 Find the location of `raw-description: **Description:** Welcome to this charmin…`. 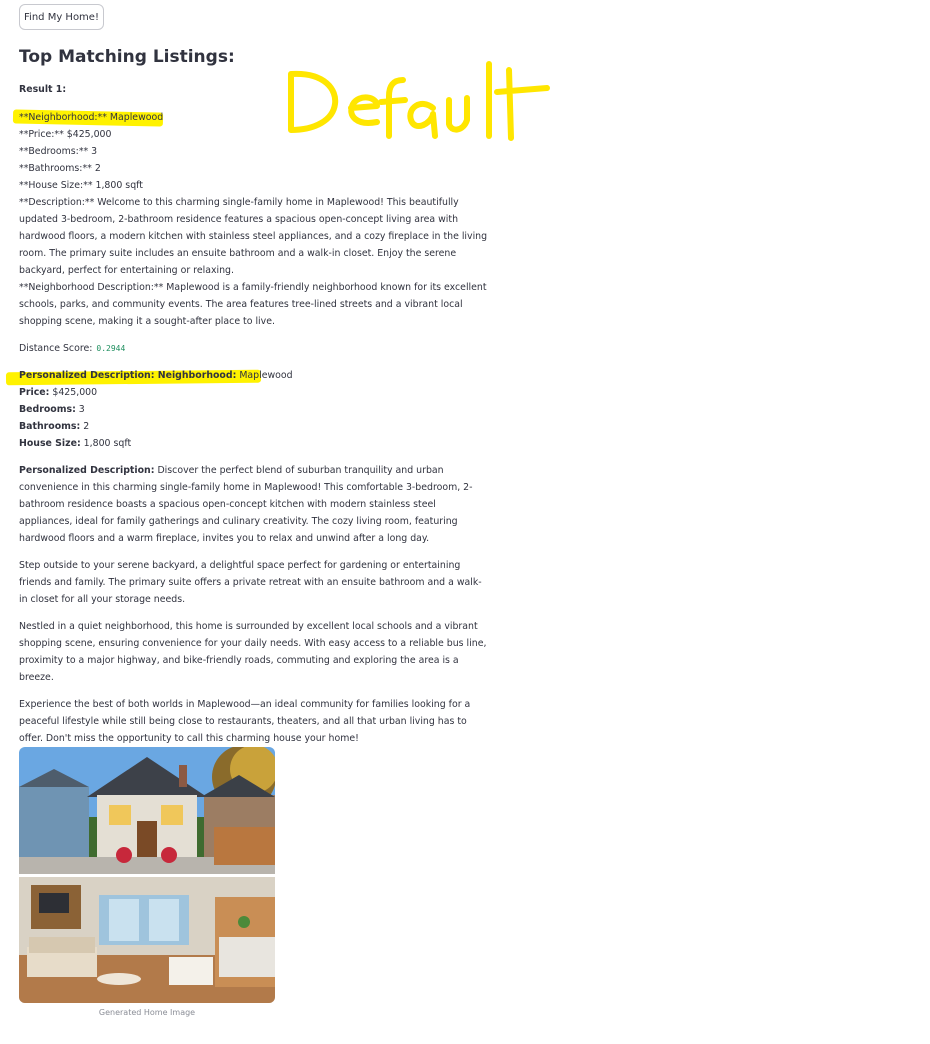

raw-description: **Description:** Welcome to this charmin… is located at coordinates (253, 236).